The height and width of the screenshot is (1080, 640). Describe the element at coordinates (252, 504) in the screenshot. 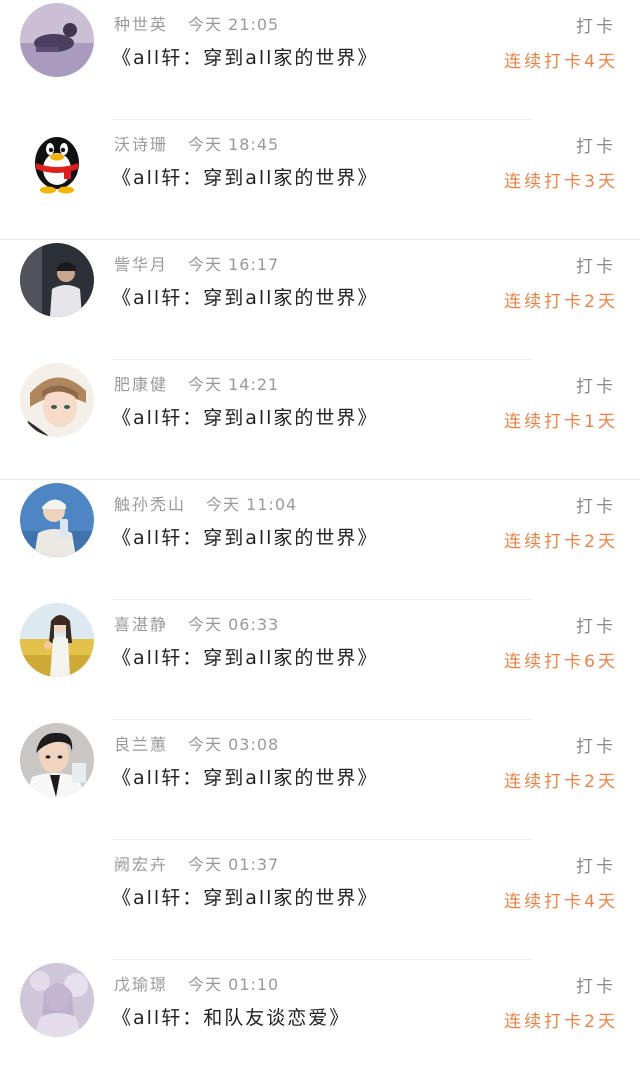

I see `checkin-time: 今天 11:04` at that location.